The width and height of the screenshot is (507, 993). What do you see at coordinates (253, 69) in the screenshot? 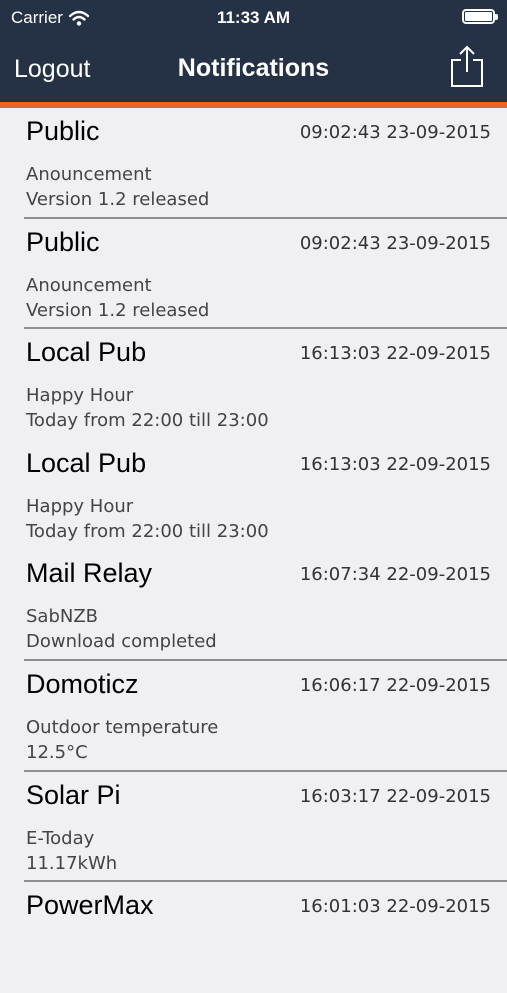
I see `navigation-bar: Logout Notifications` at bounding box center [253, 69].